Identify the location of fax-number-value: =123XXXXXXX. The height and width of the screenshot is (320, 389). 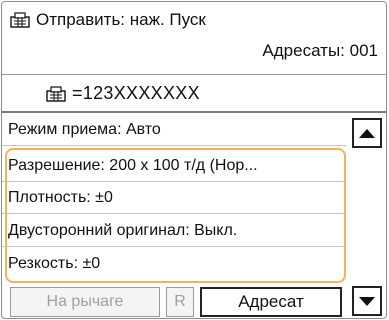
(136, 93).